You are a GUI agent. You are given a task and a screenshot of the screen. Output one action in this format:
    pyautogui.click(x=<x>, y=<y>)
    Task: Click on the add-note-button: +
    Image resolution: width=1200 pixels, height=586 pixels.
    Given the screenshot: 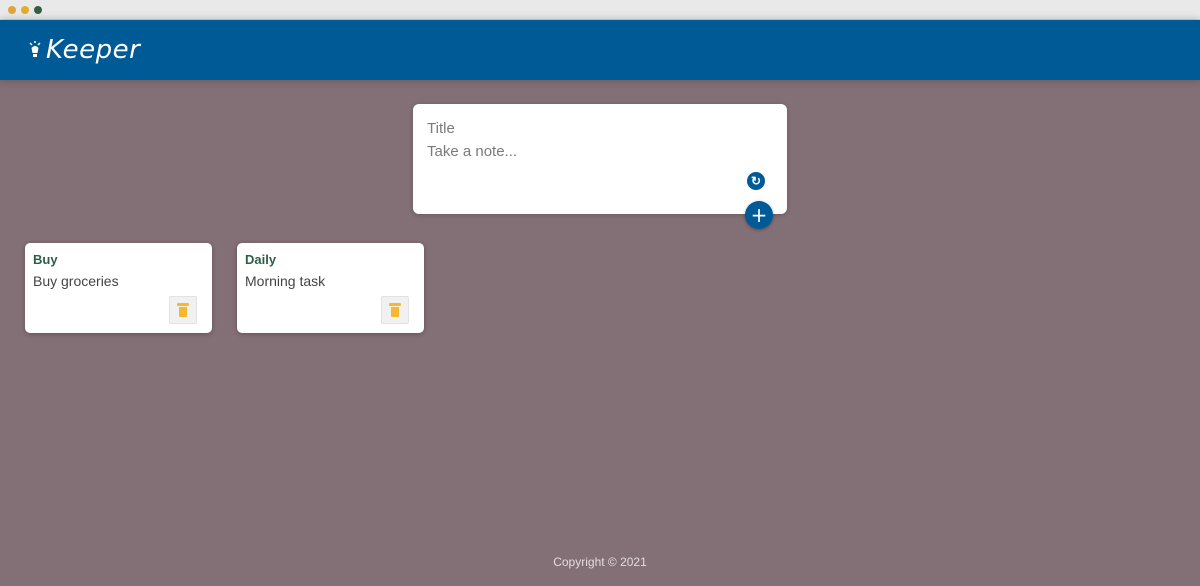 What is the action you would take?
    pyautogui.click(x=759, y=215)
    